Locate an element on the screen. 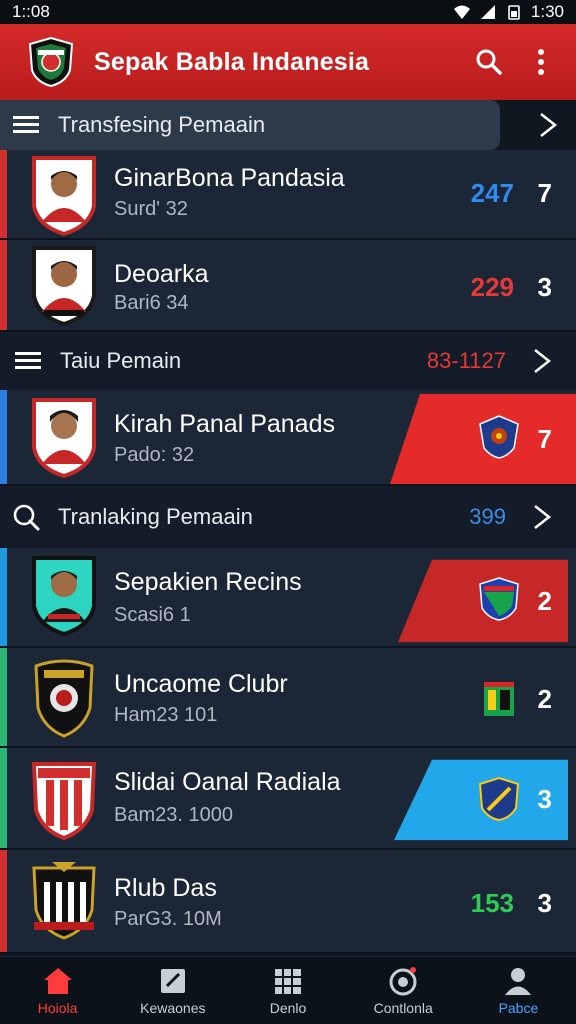  player-score: 247 is located at coordinates (492, 193).